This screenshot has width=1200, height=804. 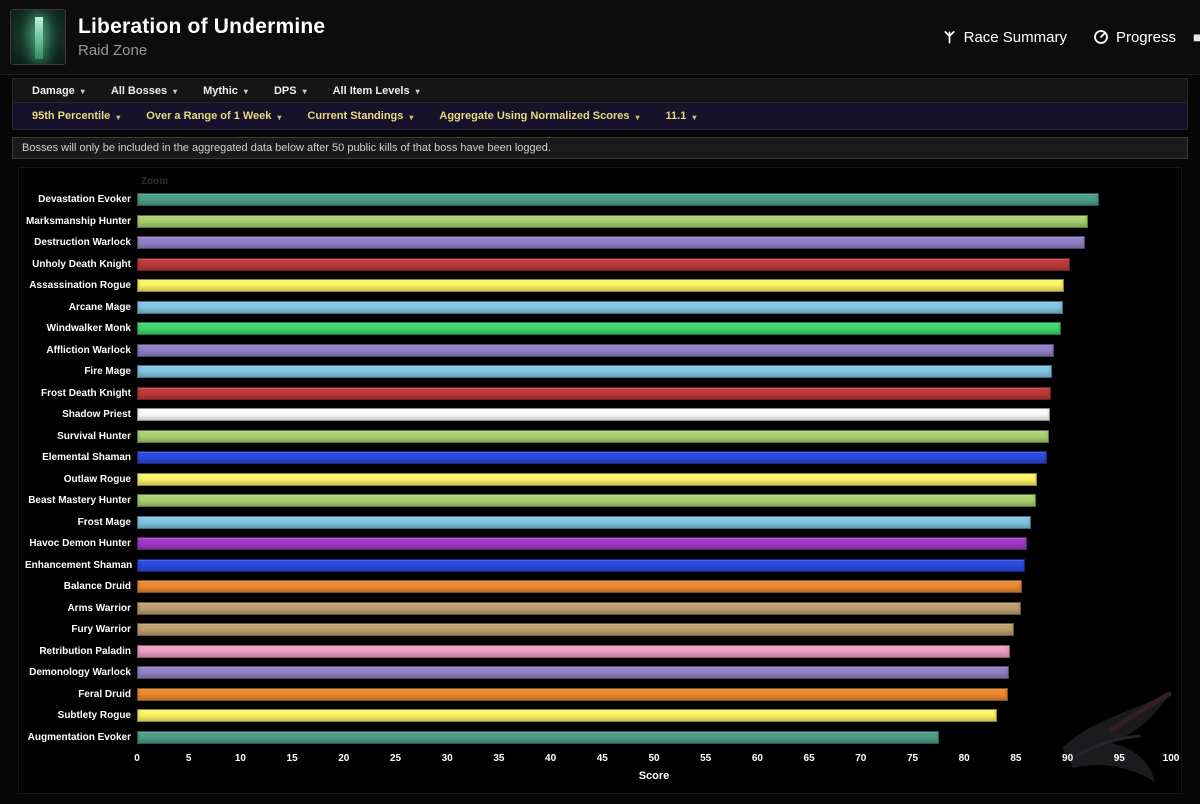 What do you see at coordinates (81, 672) in the screenshot?
I see `spec-label: Demonology Warlock` at bounding box center [81, 672].